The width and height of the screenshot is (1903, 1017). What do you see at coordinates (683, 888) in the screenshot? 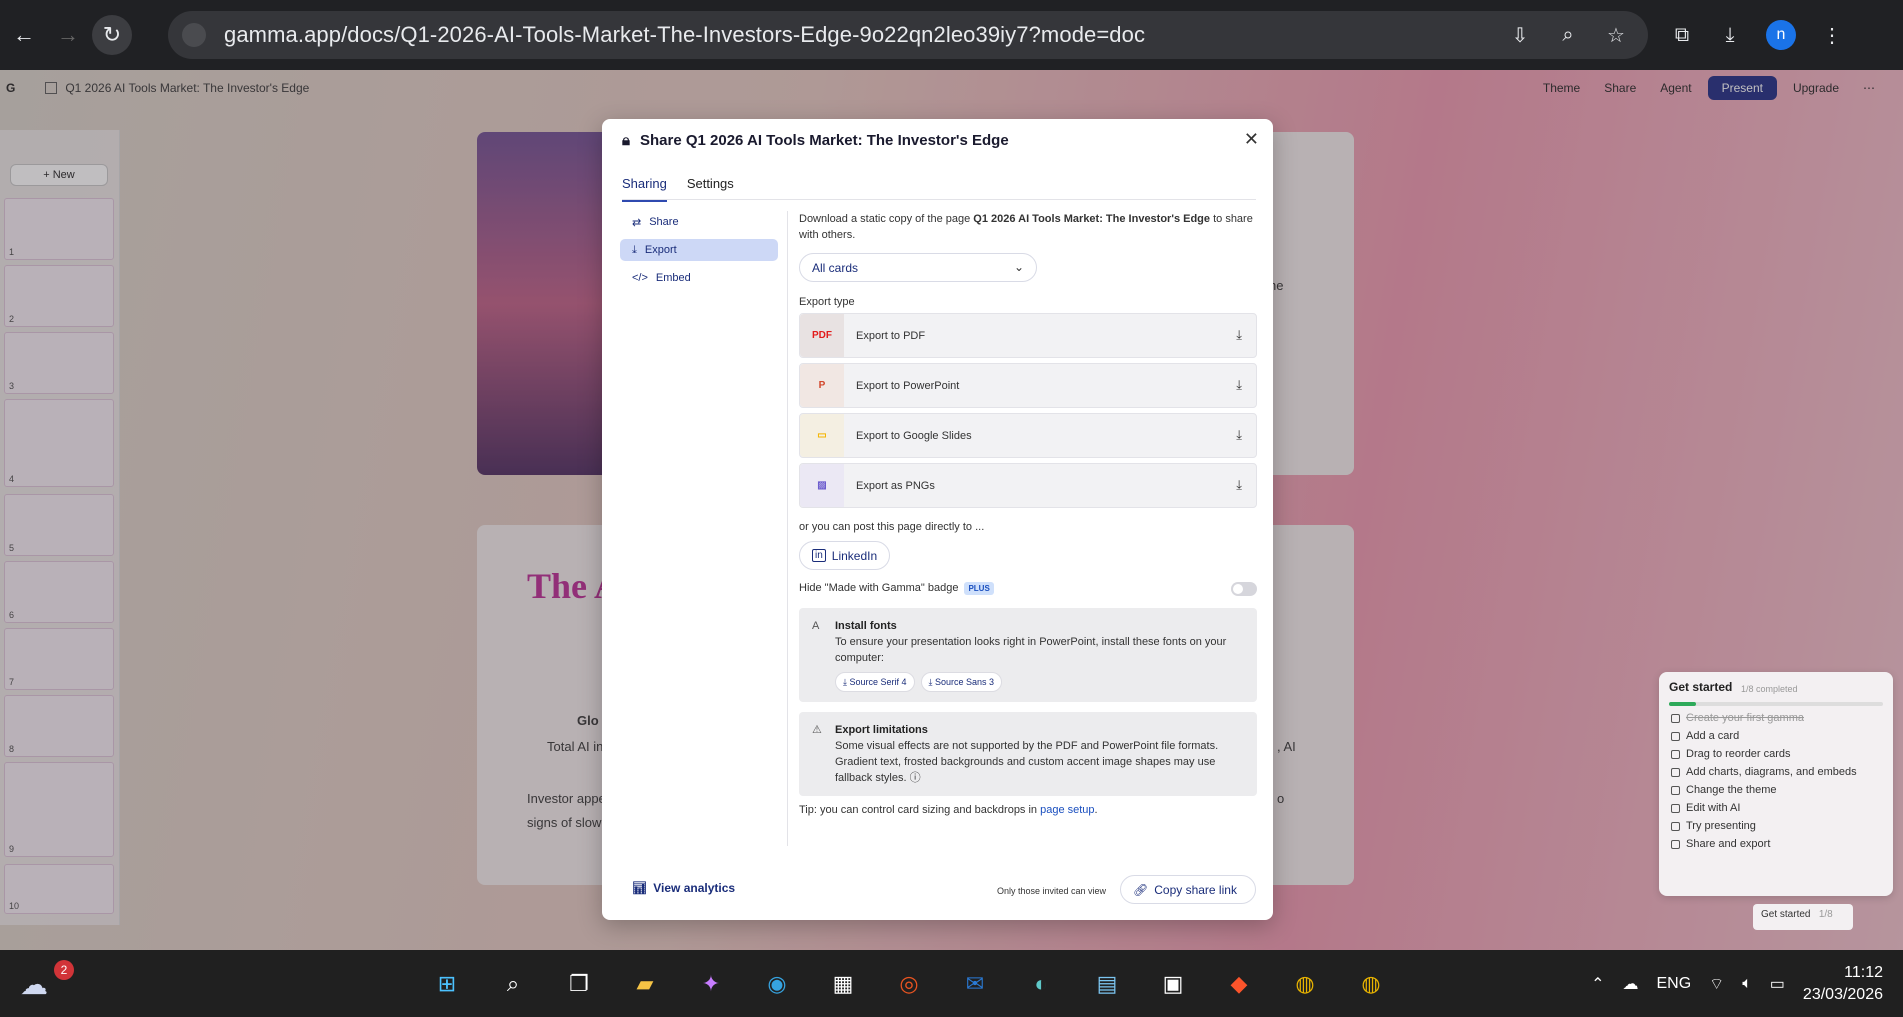
I see `view-analytics-button: 📊︎ View analytics` at bounding box center [683, 888].